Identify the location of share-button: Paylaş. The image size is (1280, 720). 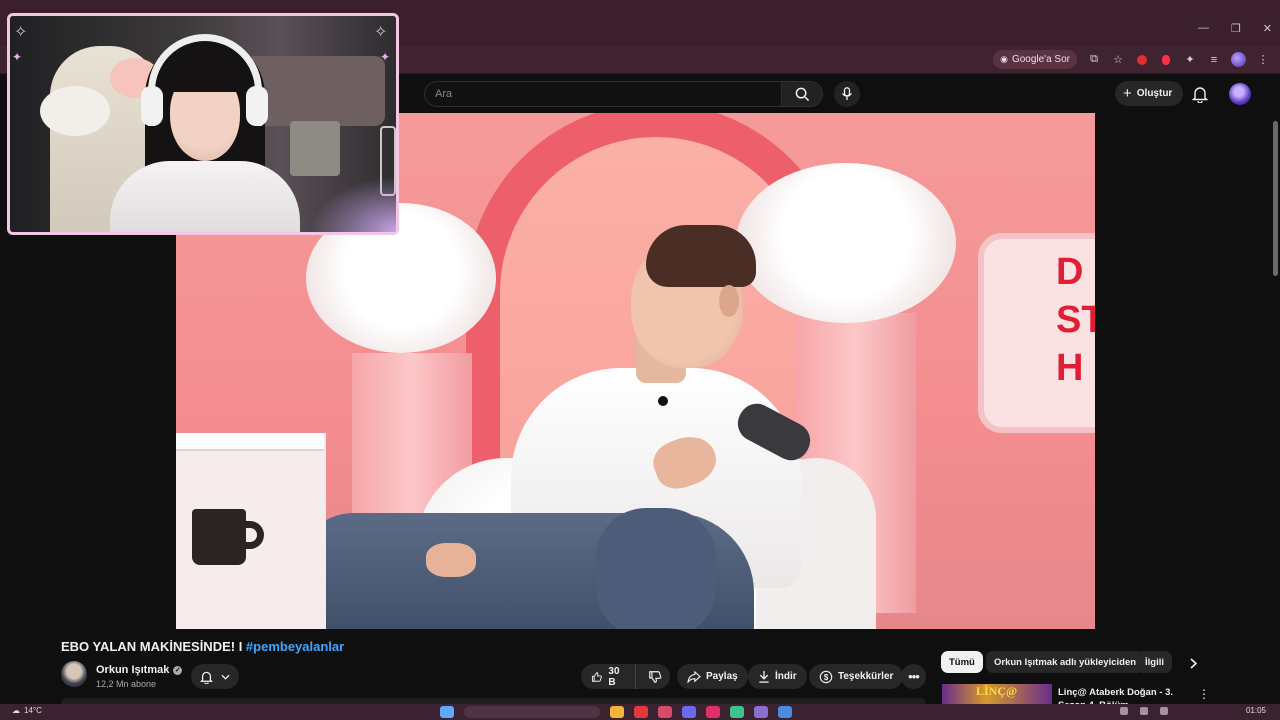
(712, 676).